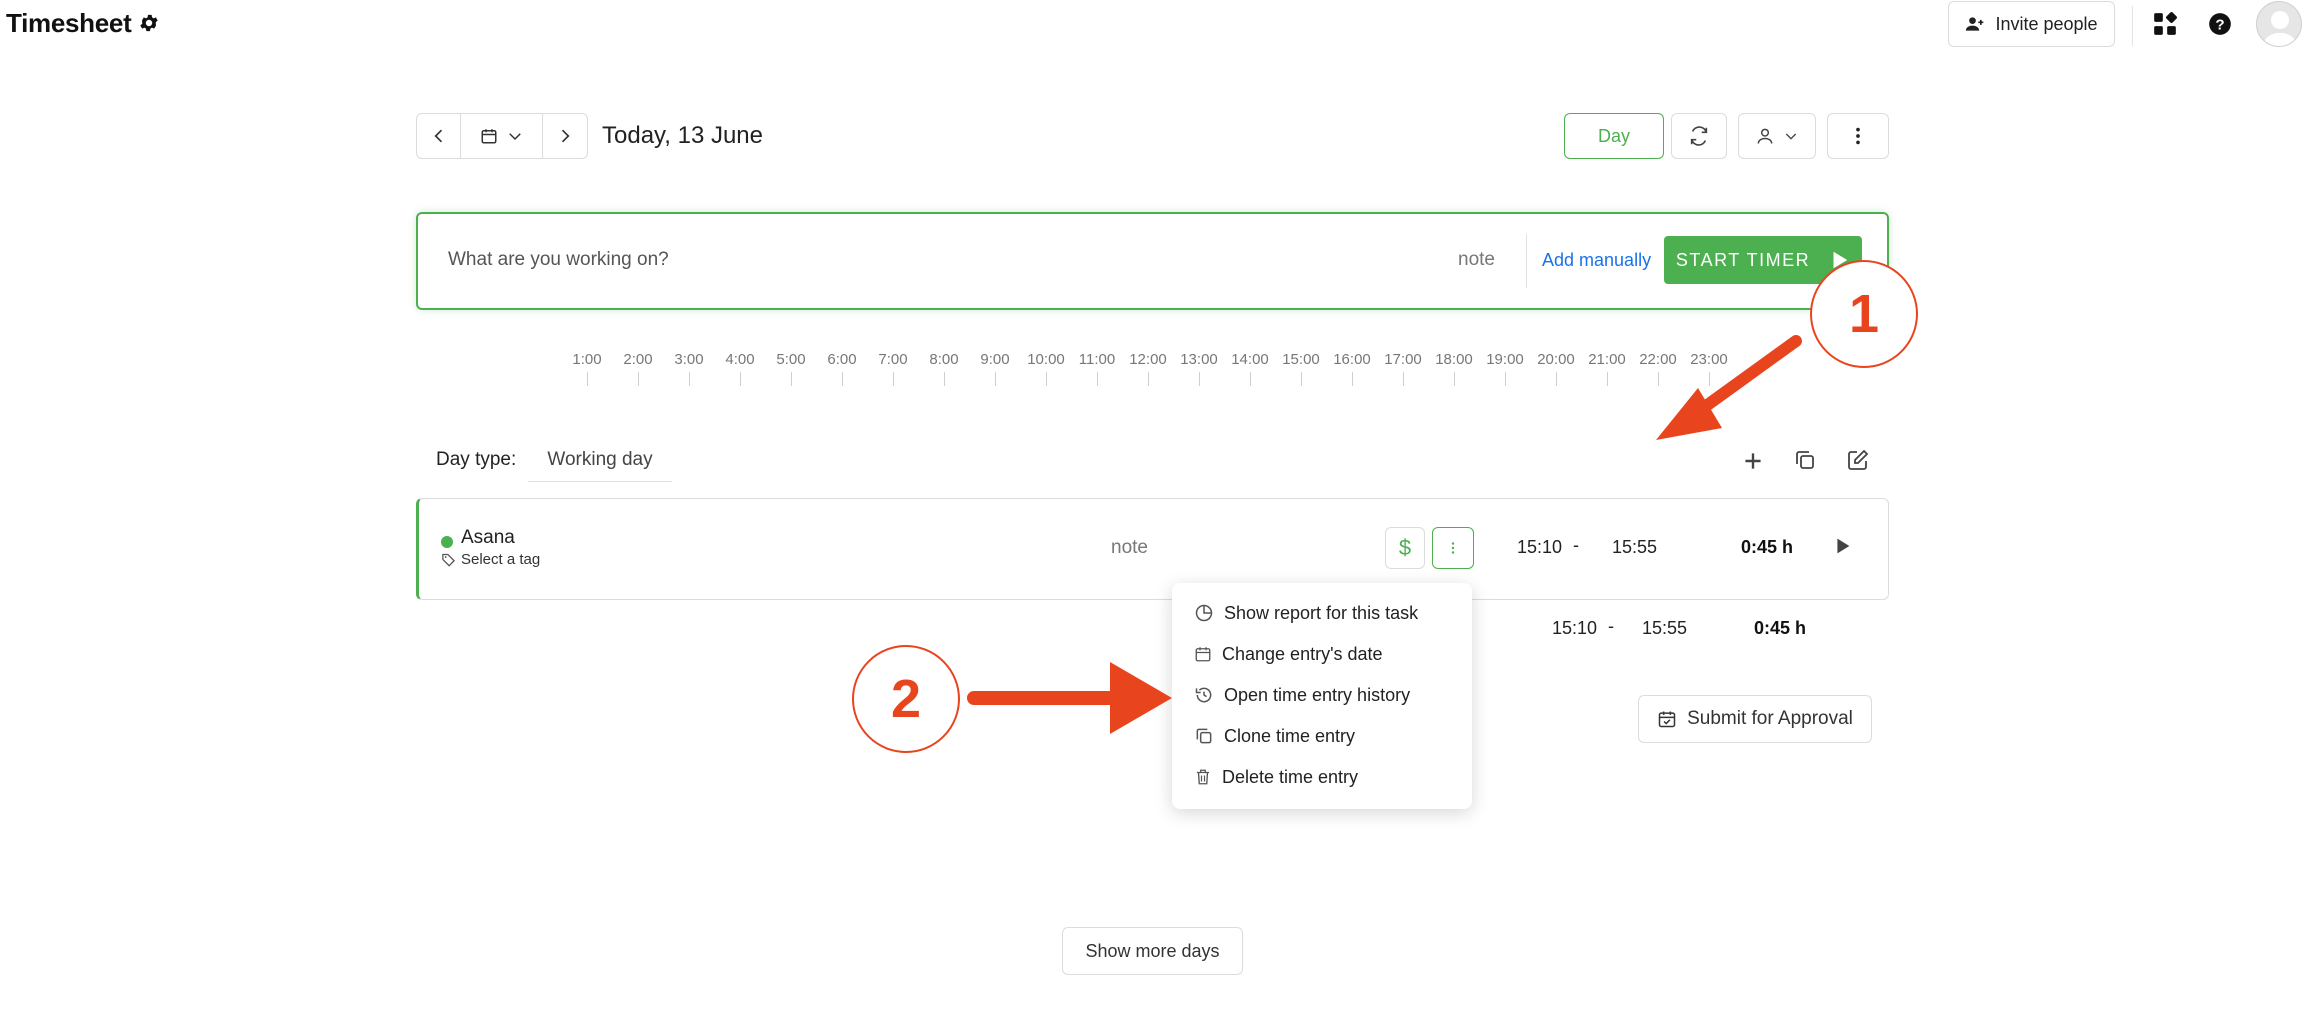 This screenshot has height=1010, width=2310. Describe the element at coordinates (1384, 534) in the screenshot. I see `annotation-arrows` at that location.